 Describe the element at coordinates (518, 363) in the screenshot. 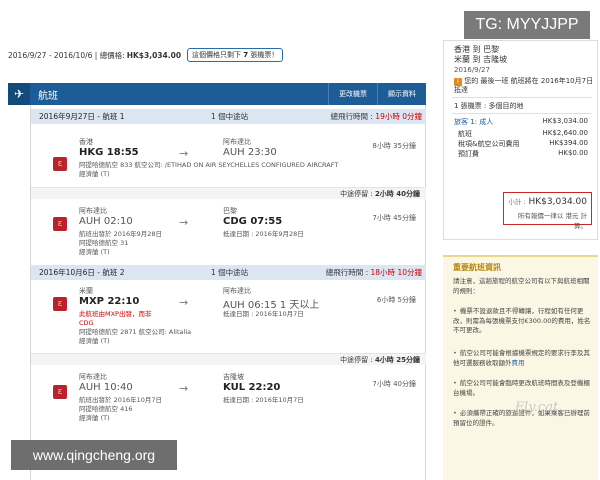

I see `fees-link: 費用` at that location.